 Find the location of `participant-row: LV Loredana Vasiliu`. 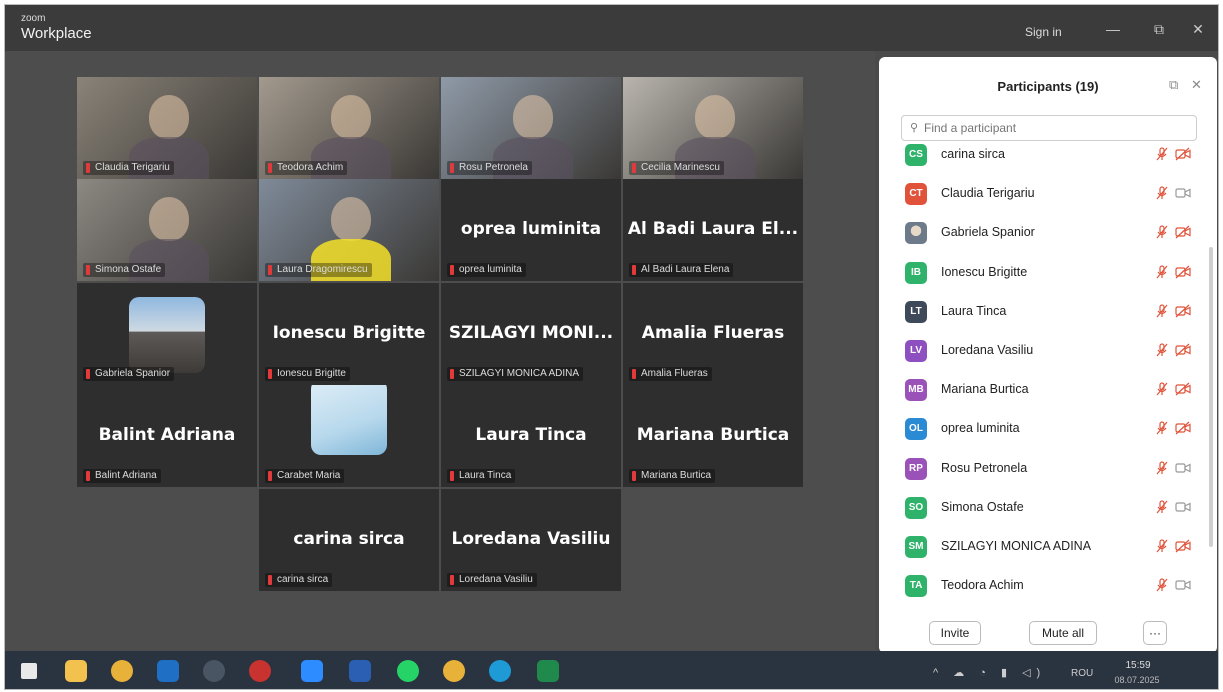

participant-row: LV Loredana Vasiliu is located at coordinates (1048, 351).